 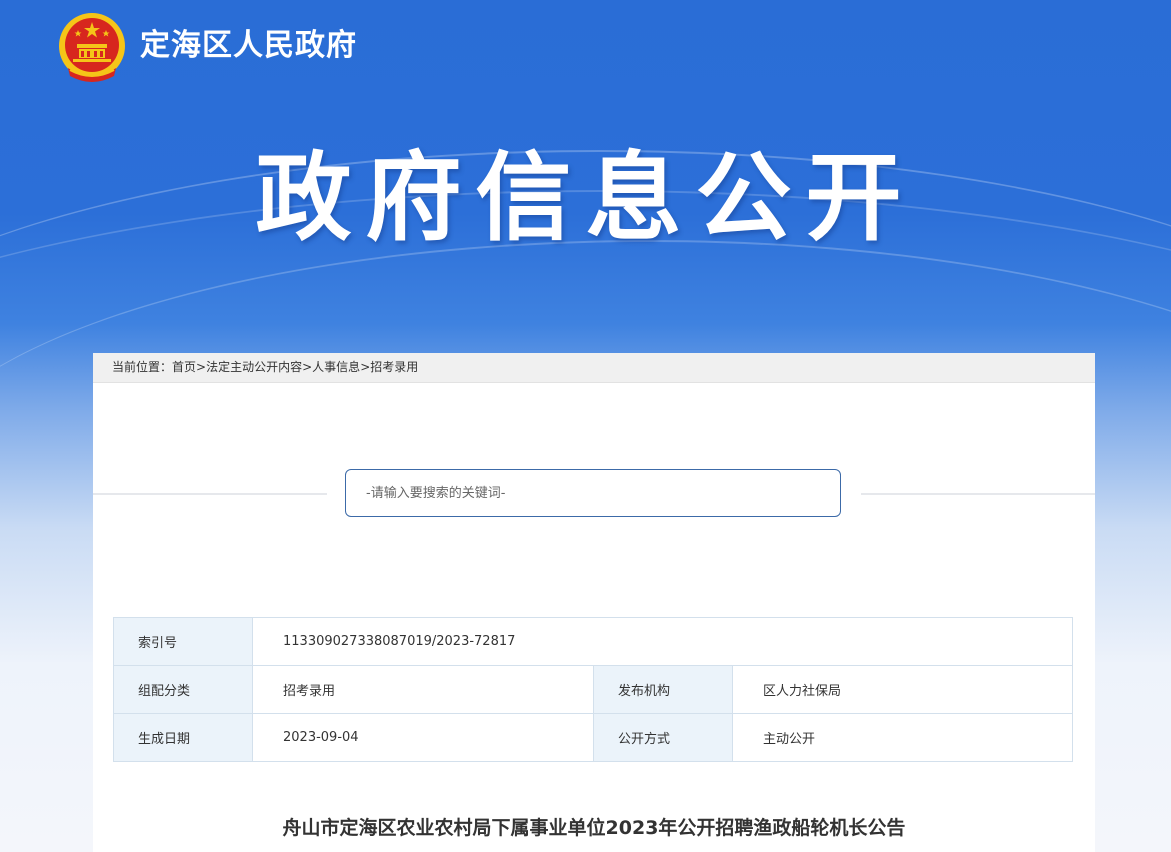 I want to click on breadcrumb-recruitment: 招考录用, so click(x=394, y=367).